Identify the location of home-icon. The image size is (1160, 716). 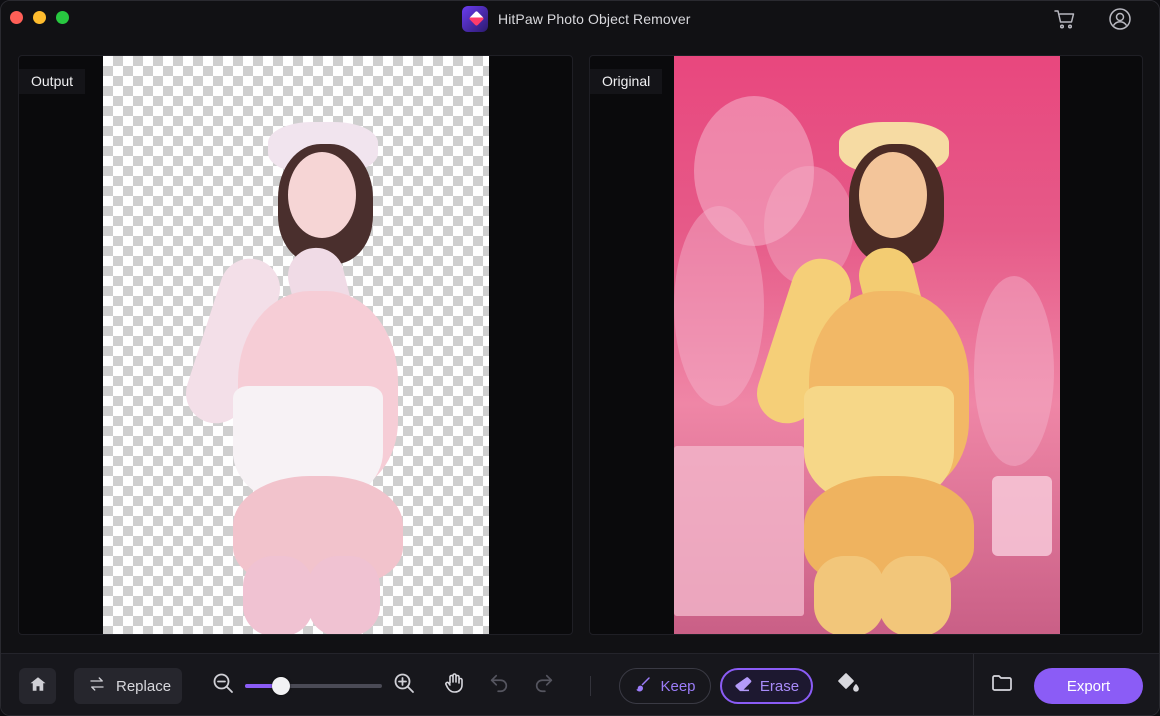
(38, 686).